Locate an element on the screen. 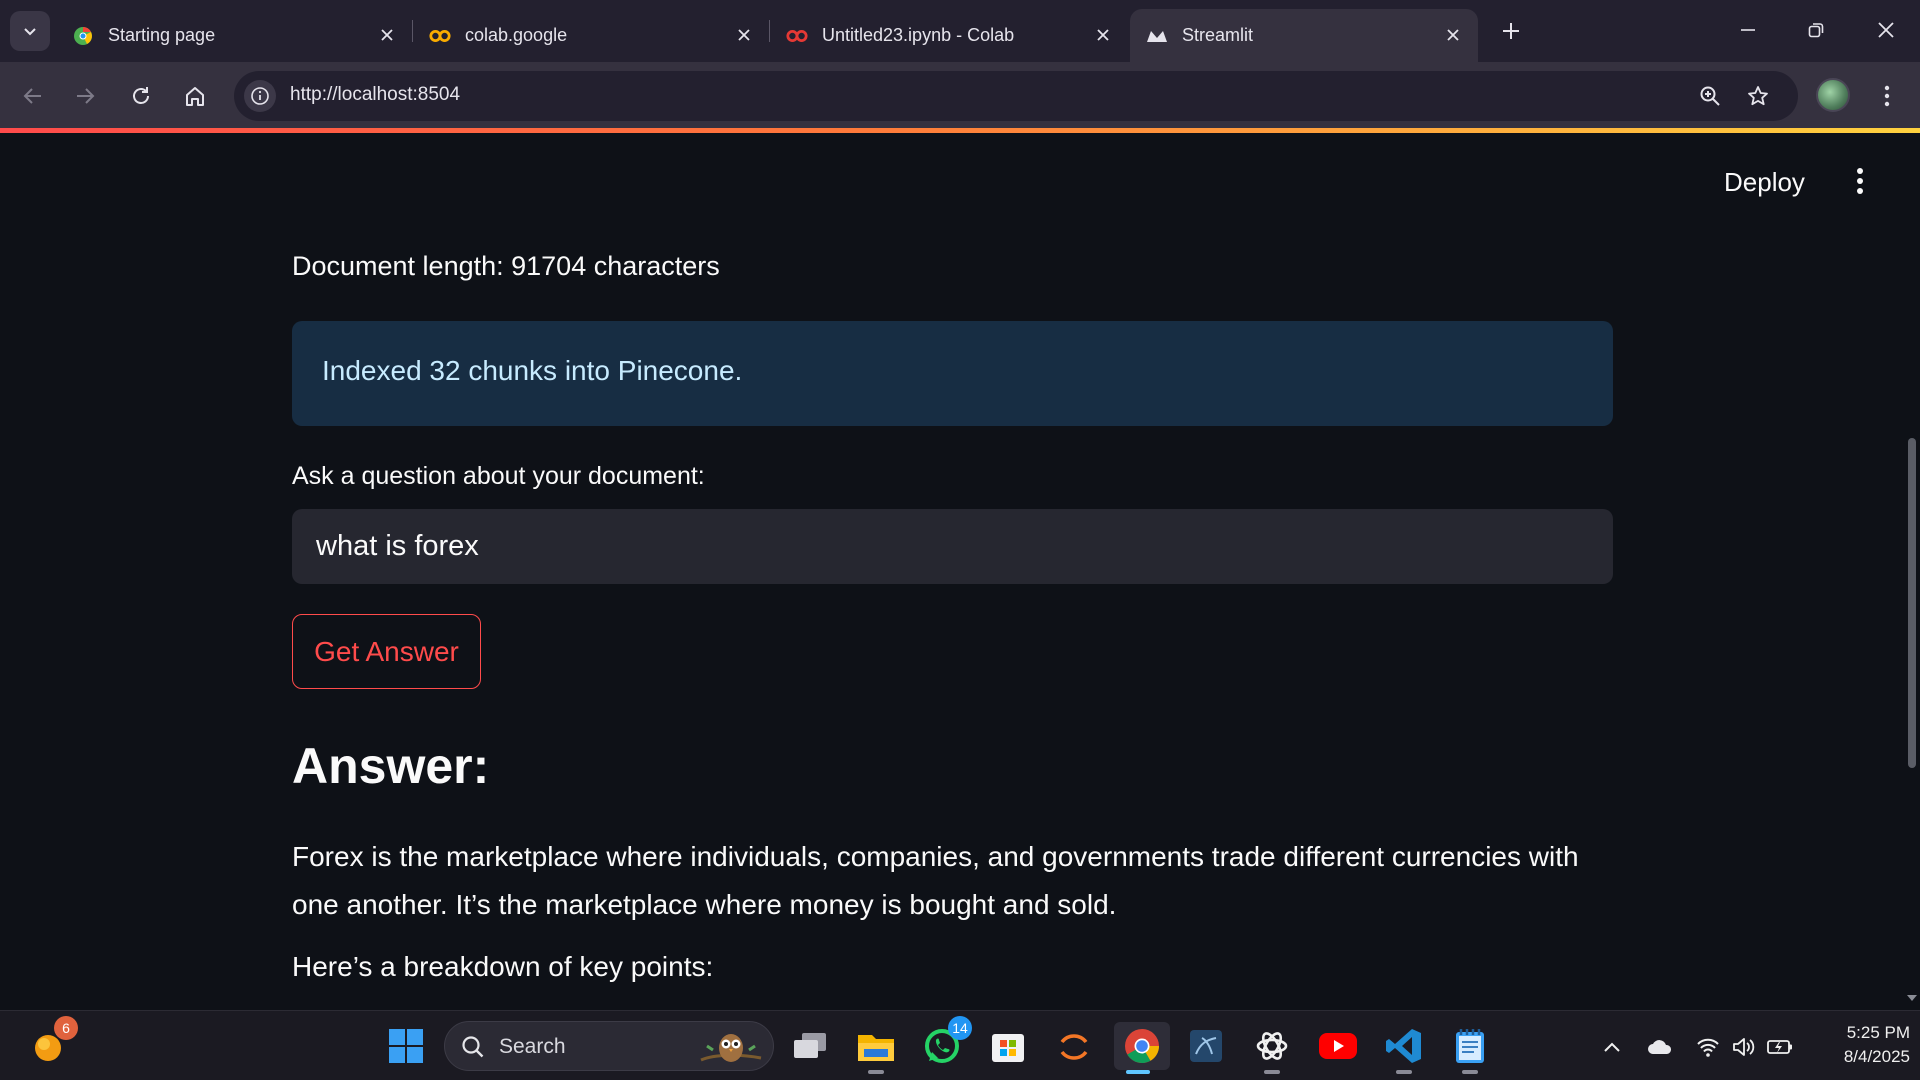 This screenshot has height=1080, width=1920. task-view-button is located at coordinates (810, 1046).